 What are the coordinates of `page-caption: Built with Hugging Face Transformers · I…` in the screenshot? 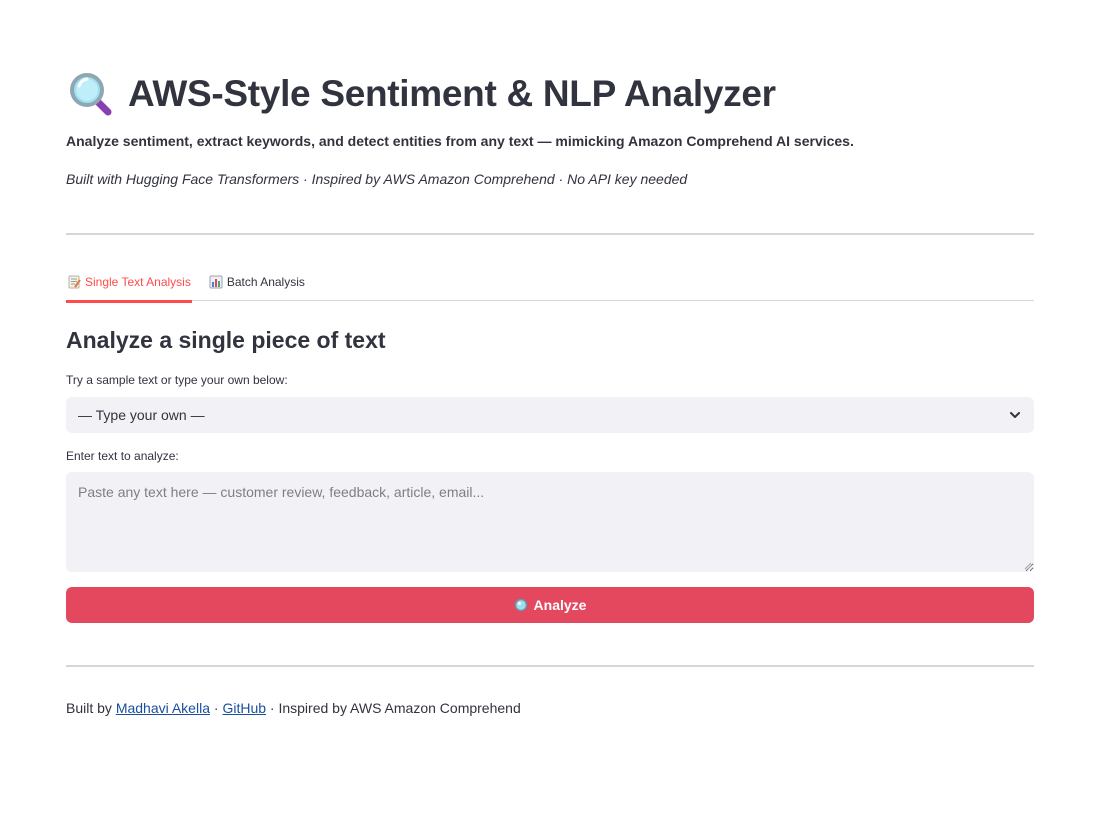 It's located at (377, 179).